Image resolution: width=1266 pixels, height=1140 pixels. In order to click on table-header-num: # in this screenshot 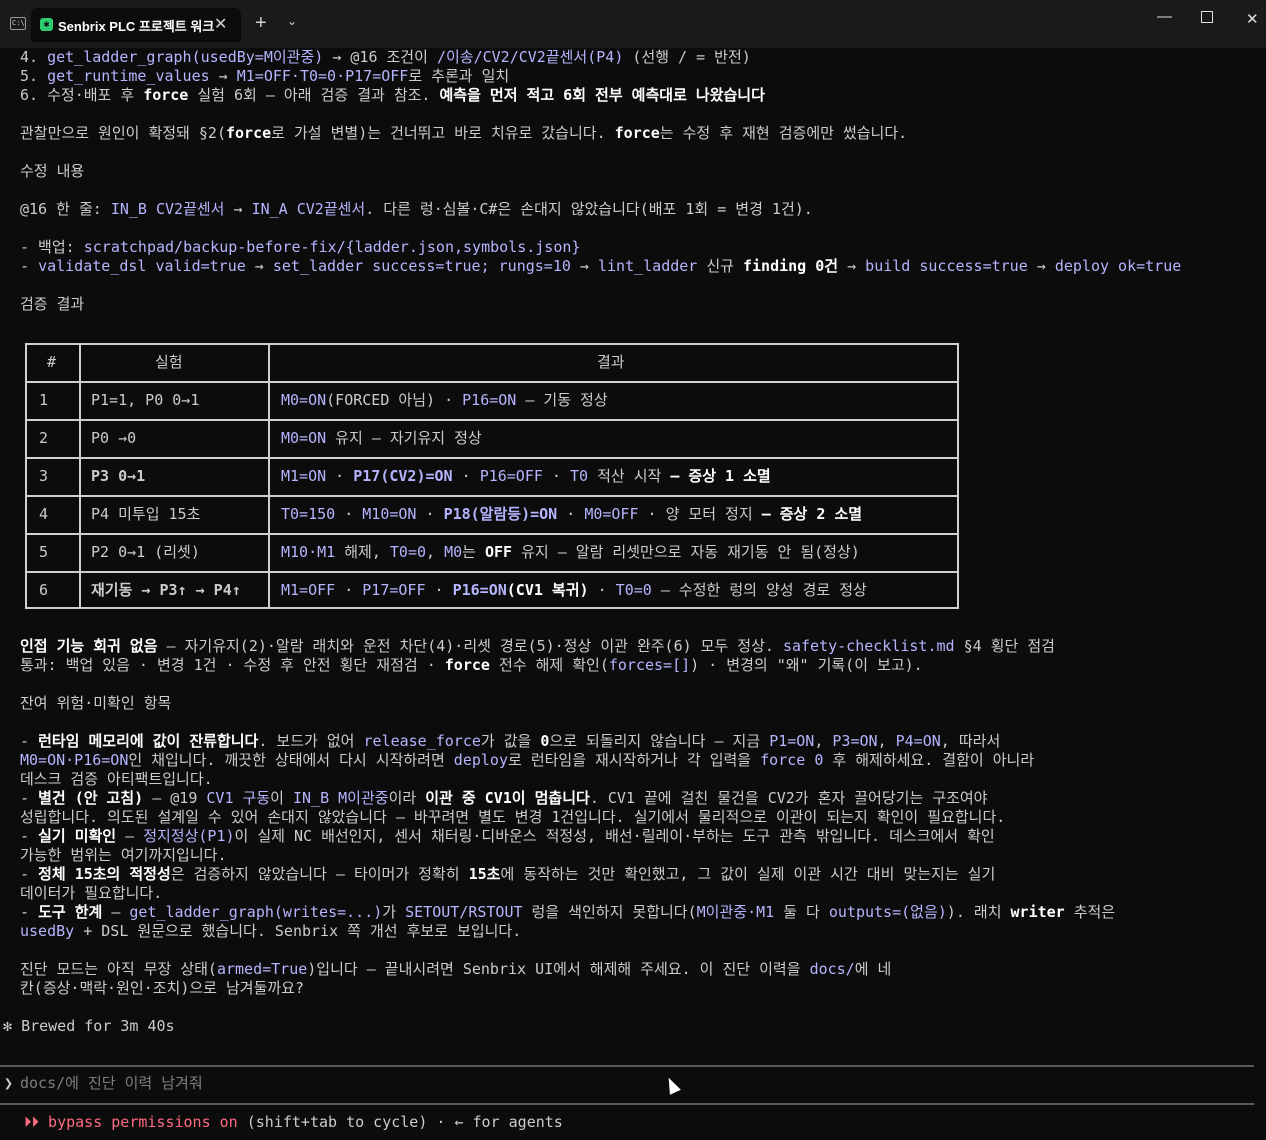, I will do `click(52, 362)`.